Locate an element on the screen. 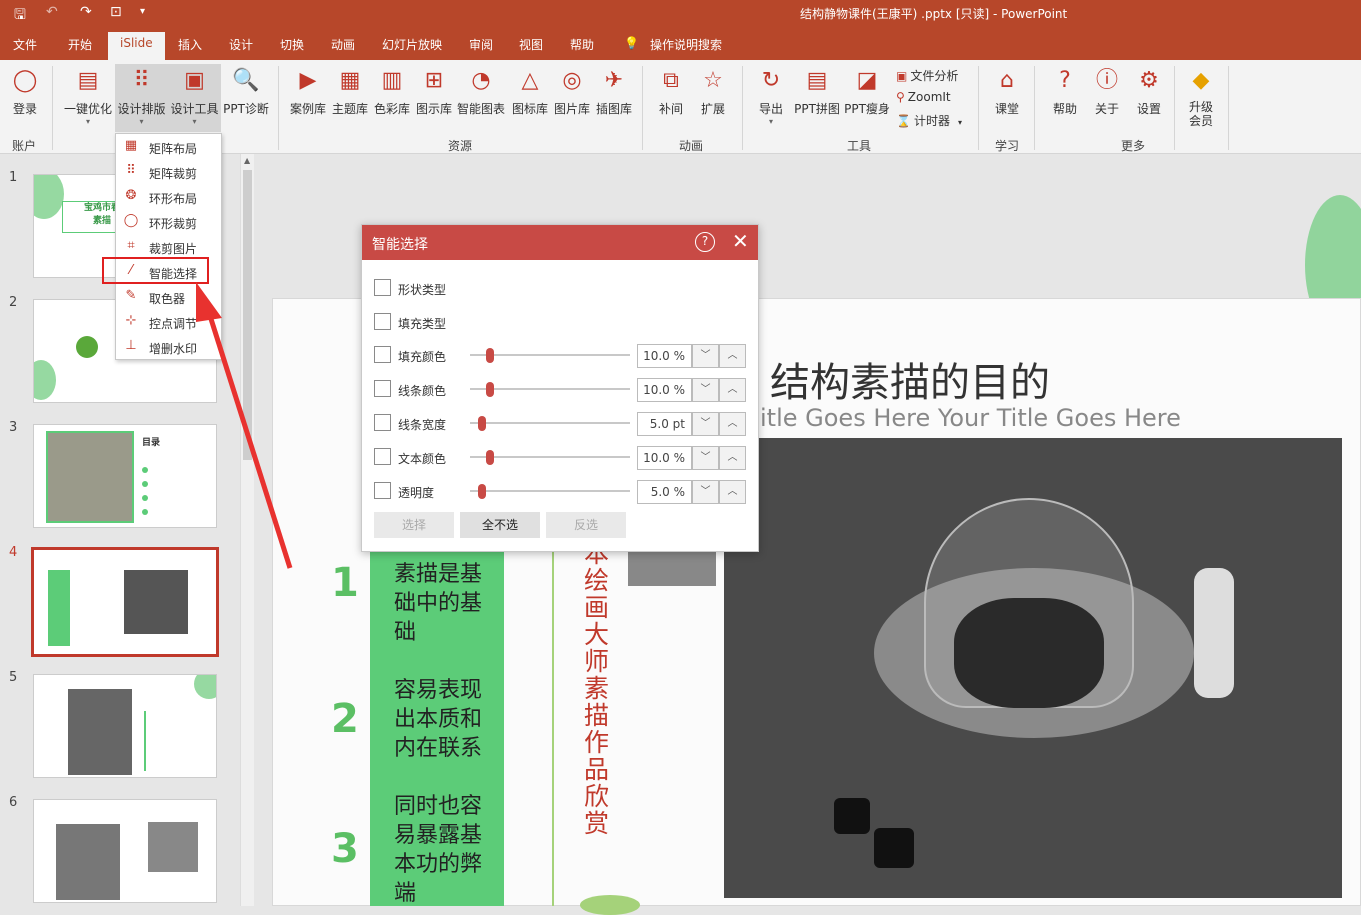 Image resolution: width=1361 pixels, height=915 pixels. zoomit-button: ⚲ ZoomIt is located at coordinates (923, 97).